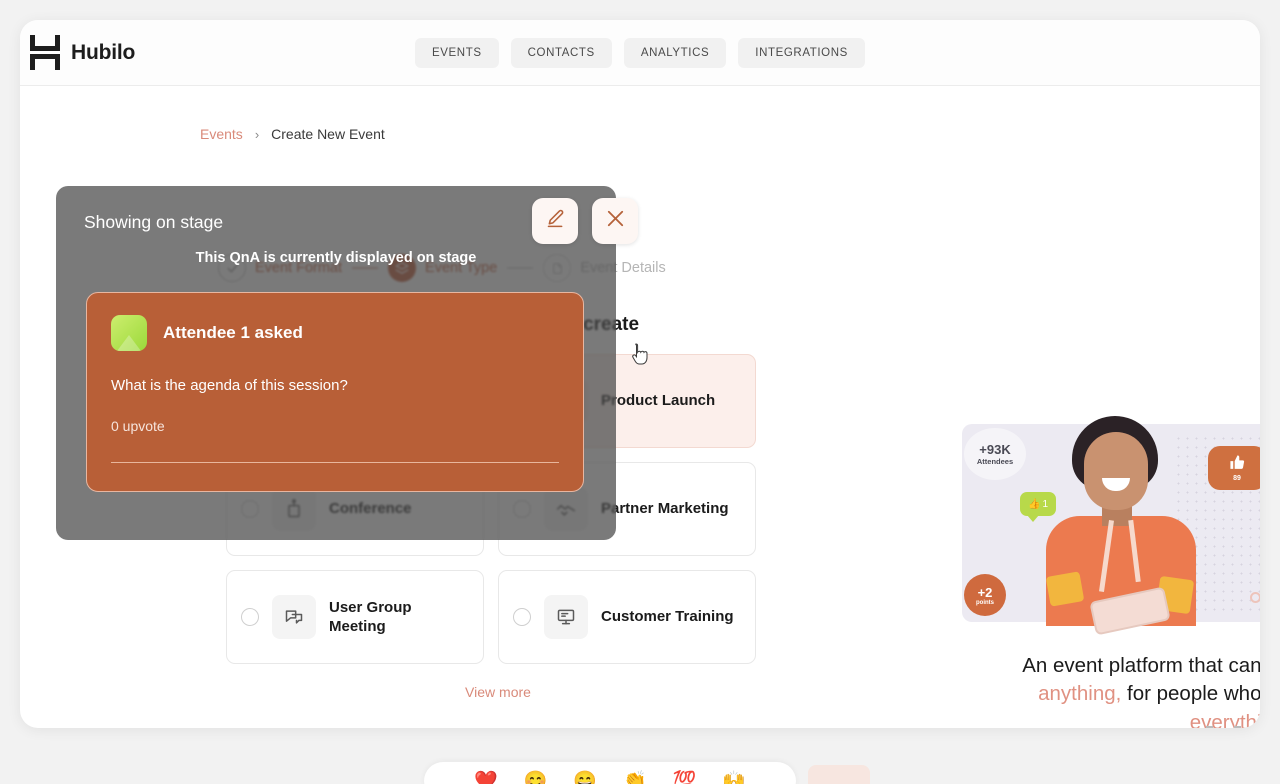 This screenshot has width=1280, height=784. I want to click on presentation-icon, so click(566, 617).